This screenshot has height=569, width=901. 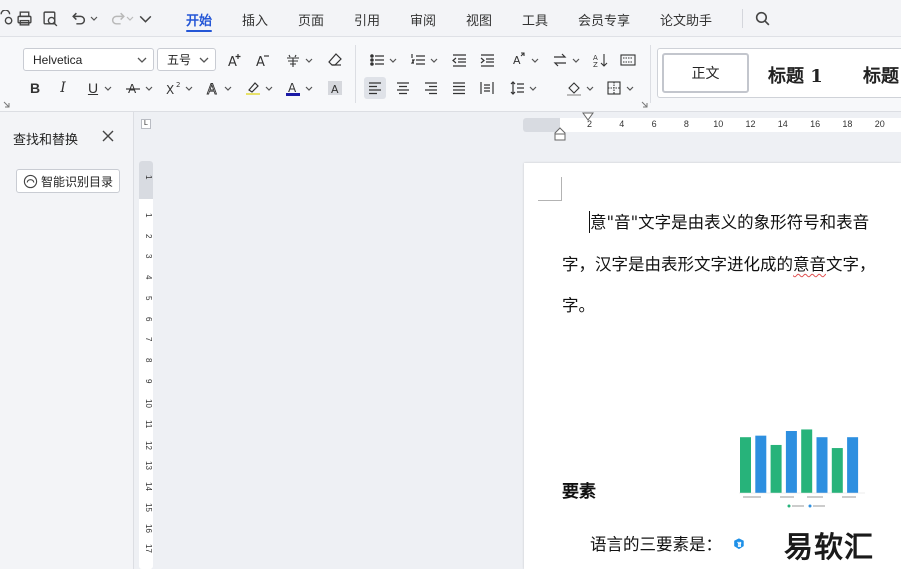 What do you see at coordinates (403, 88) in the screenshot?
I see `align-center-icon` at bounding box center [403, 88].